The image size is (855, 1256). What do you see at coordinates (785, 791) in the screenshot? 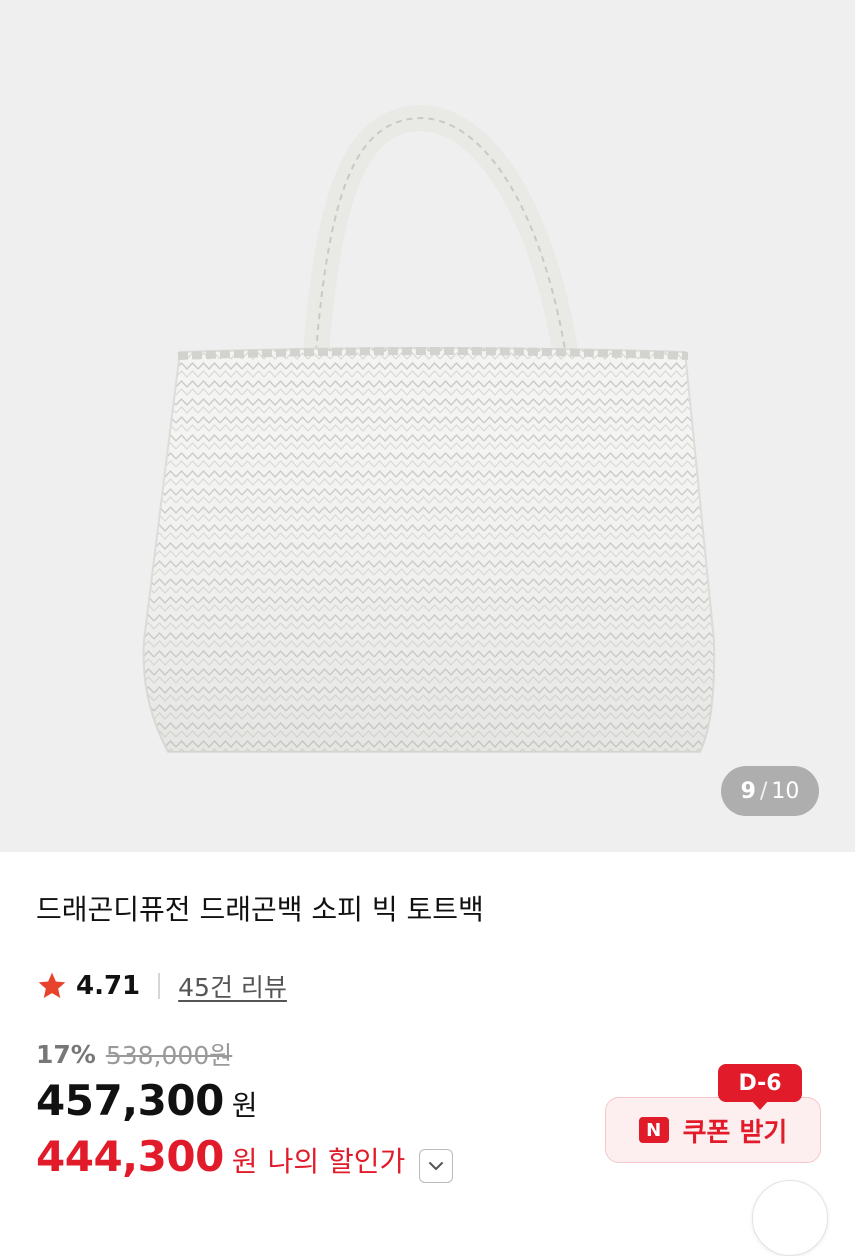
I see `image-counter-total: 10` at bounding box center [785, 791].